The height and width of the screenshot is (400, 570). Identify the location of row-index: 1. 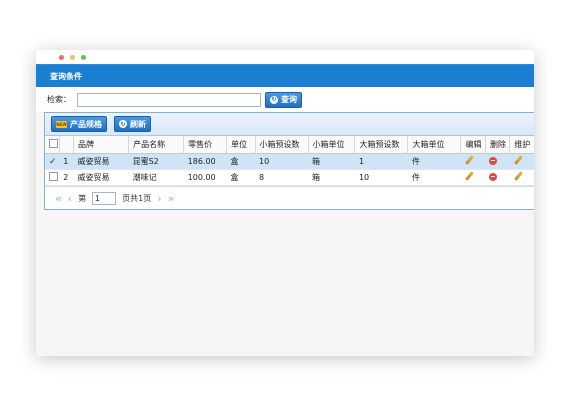
(66, 161).